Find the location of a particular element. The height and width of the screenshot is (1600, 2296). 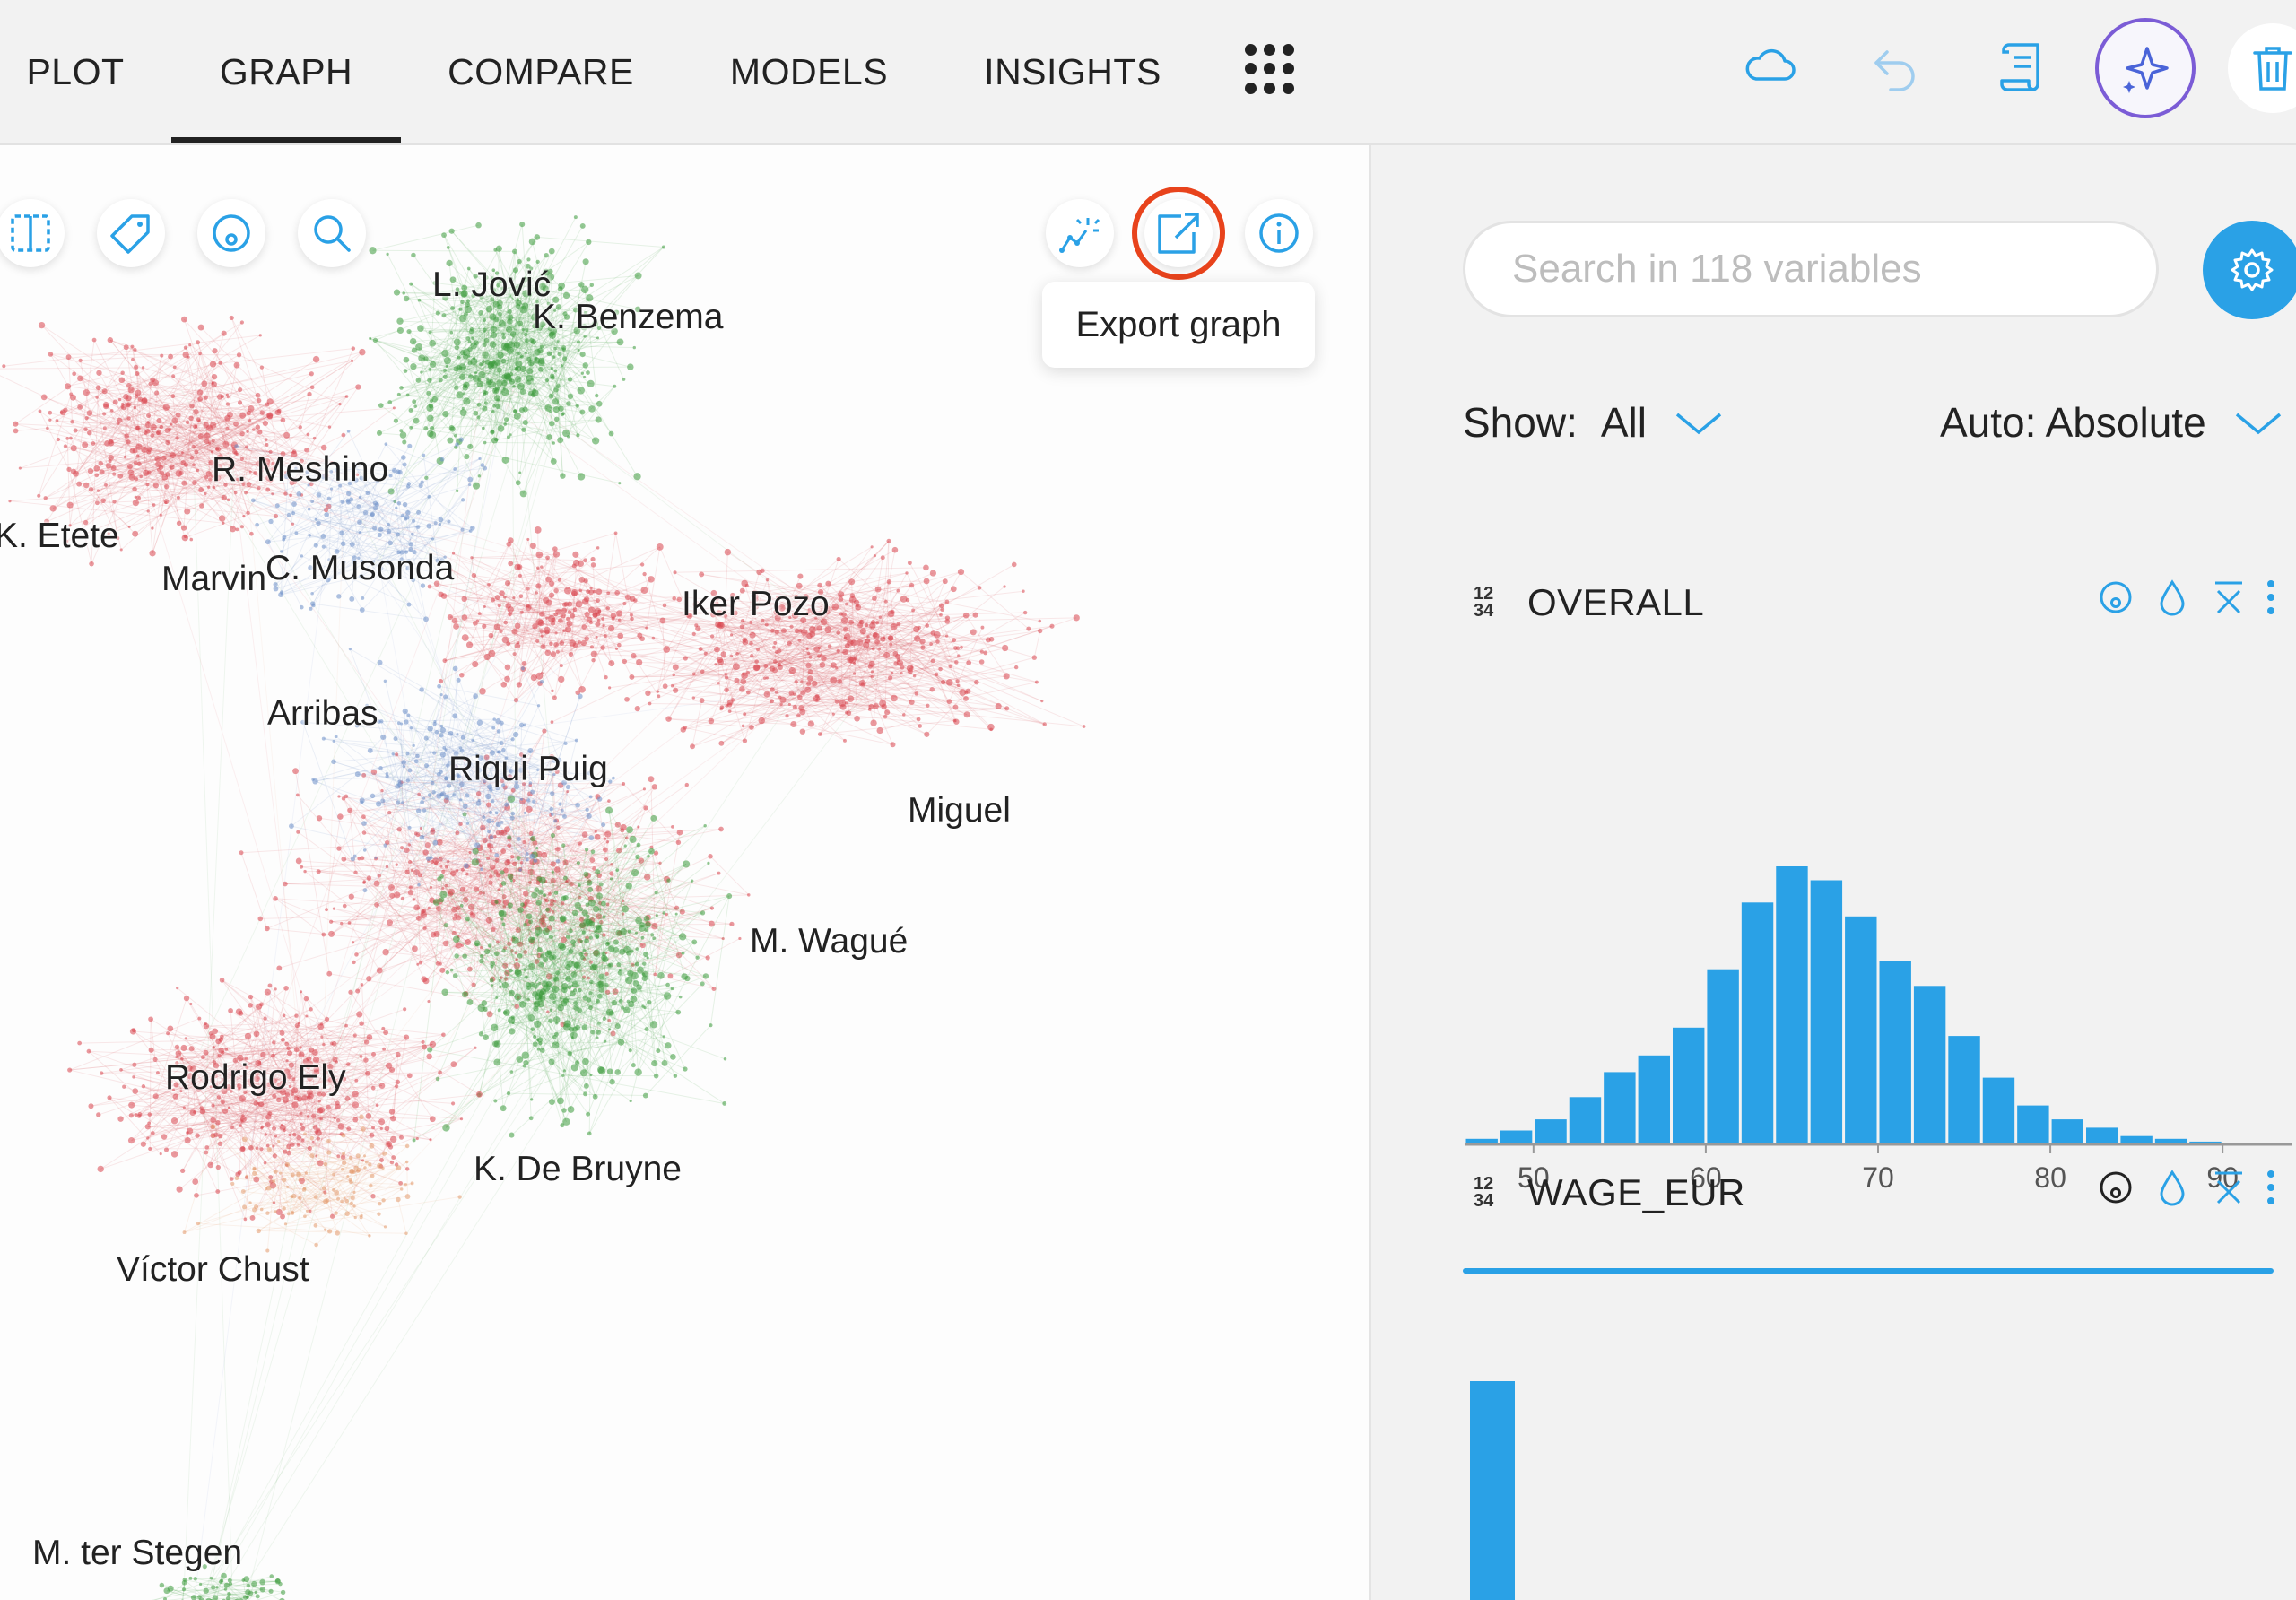

magic-wand-graph-icon is located at coordinates (1079, 235).